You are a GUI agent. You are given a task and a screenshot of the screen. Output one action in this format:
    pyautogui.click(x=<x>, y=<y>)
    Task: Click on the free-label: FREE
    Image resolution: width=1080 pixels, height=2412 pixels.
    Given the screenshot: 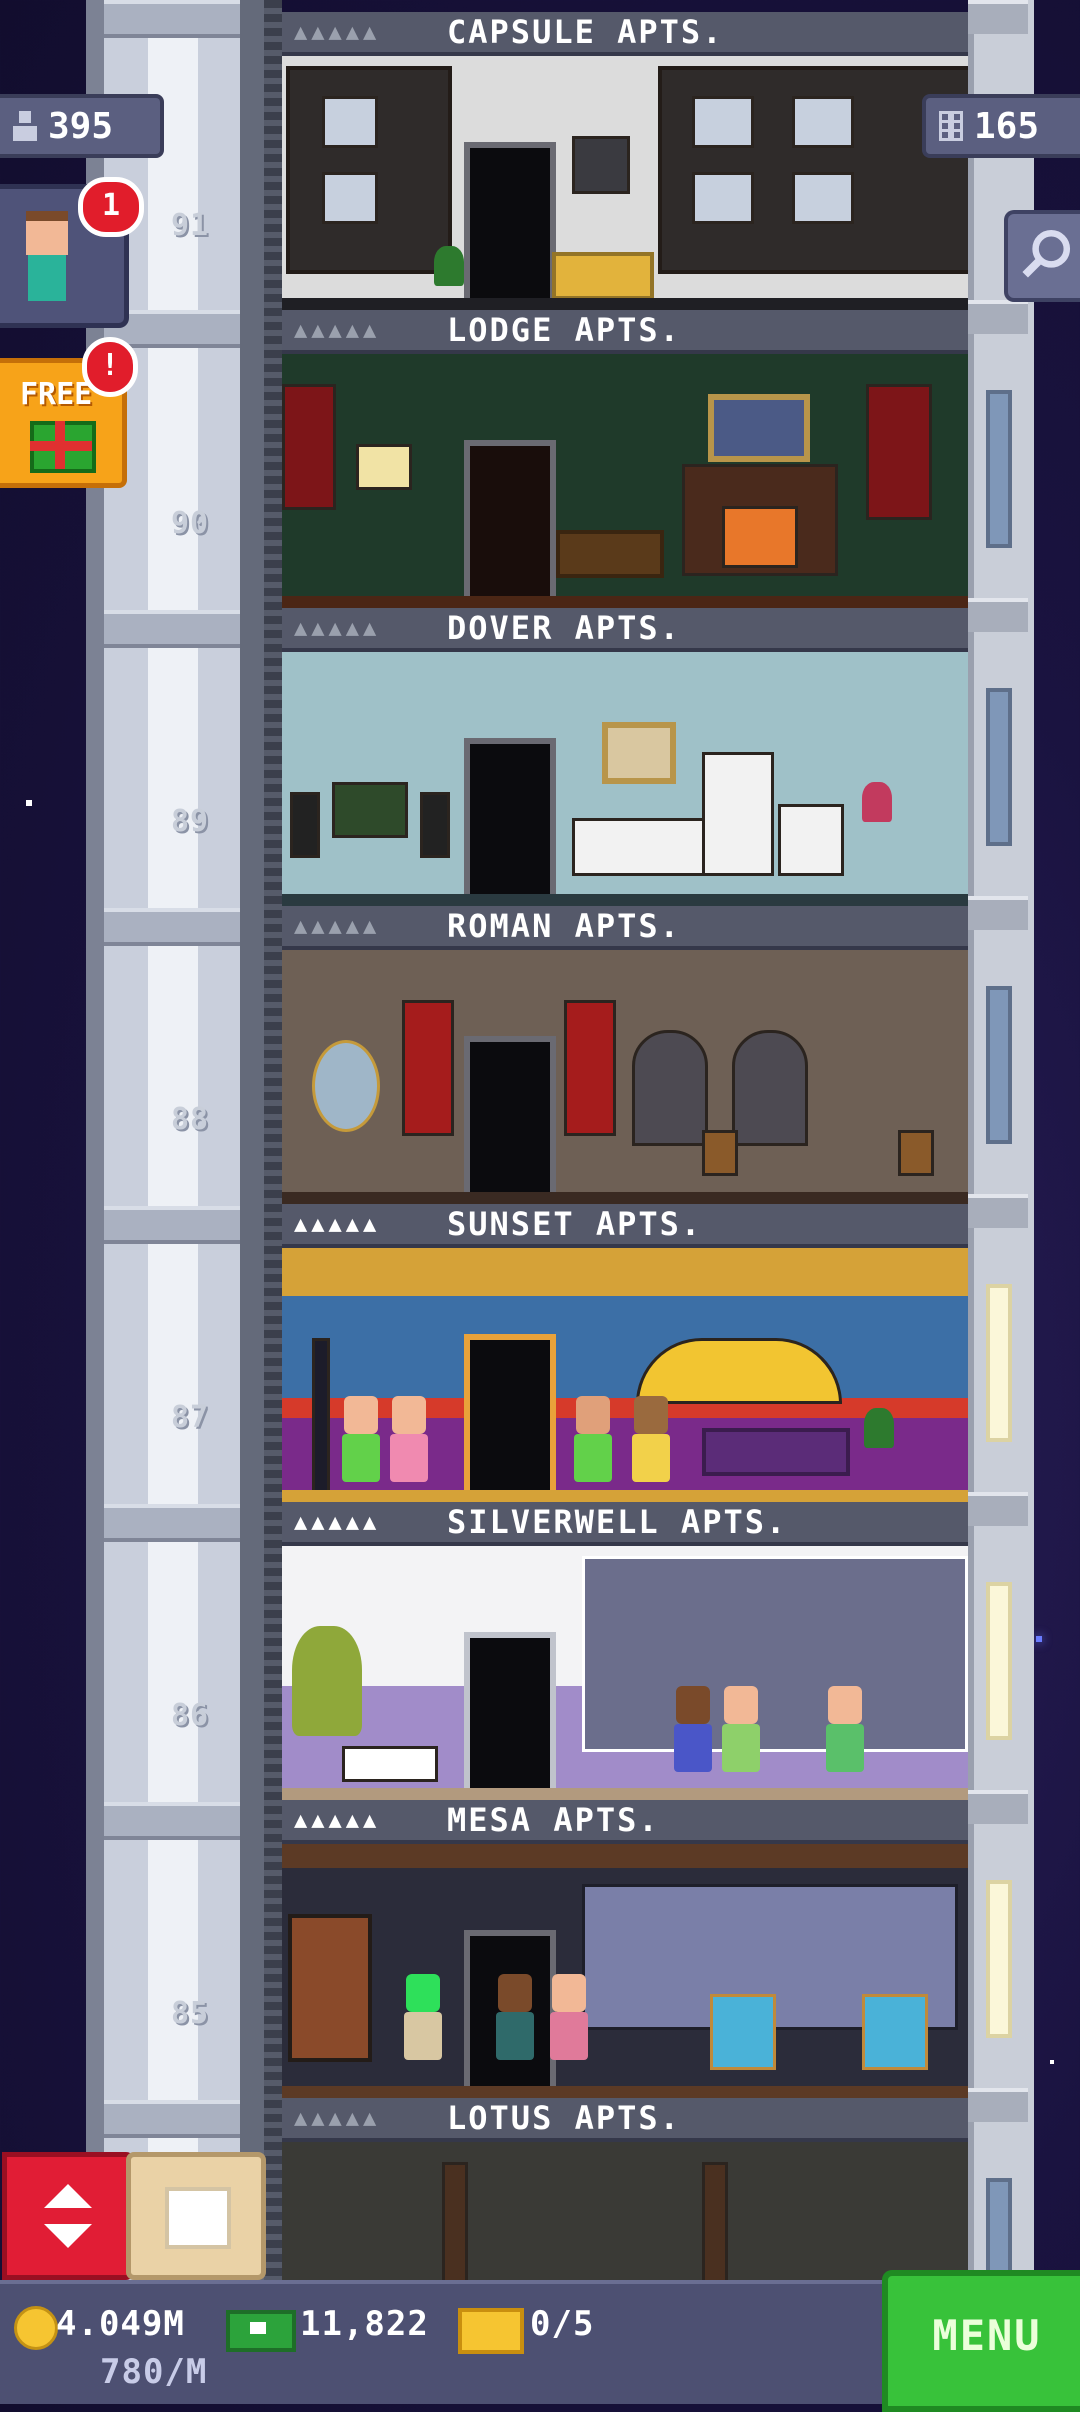 What is the action you would take?
    pyautogui.click(x=56, y=394)
    